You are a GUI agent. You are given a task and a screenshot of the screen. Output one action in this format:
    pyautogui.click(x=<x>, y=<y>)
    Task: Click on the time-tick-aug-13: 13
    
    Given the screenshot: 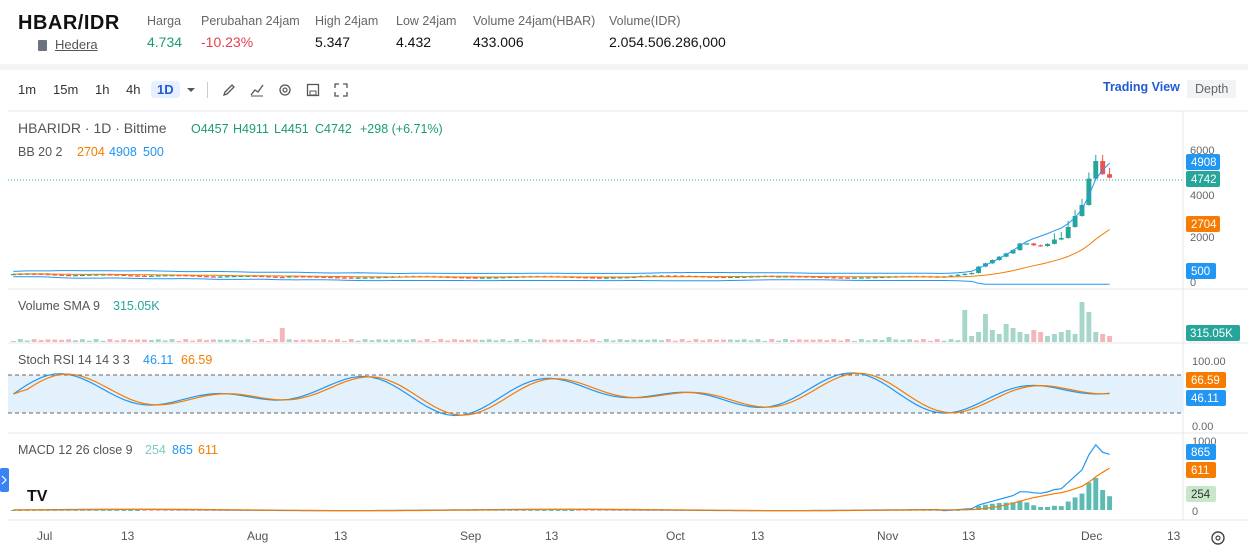 What is the action you would take?
    pyautogui.click(x=341, y=536)
    